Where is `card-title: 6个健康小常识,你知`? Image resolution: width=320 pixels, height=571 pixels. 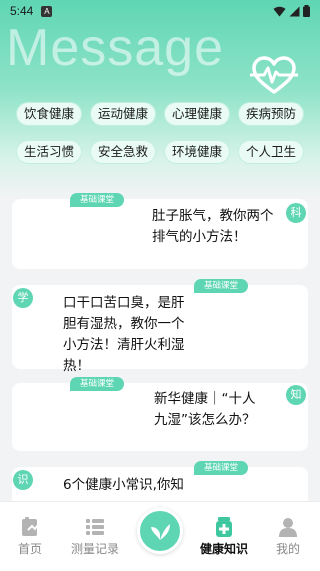
card-title: 6个健康小常识,你知 is located at coordinates (123, 485).